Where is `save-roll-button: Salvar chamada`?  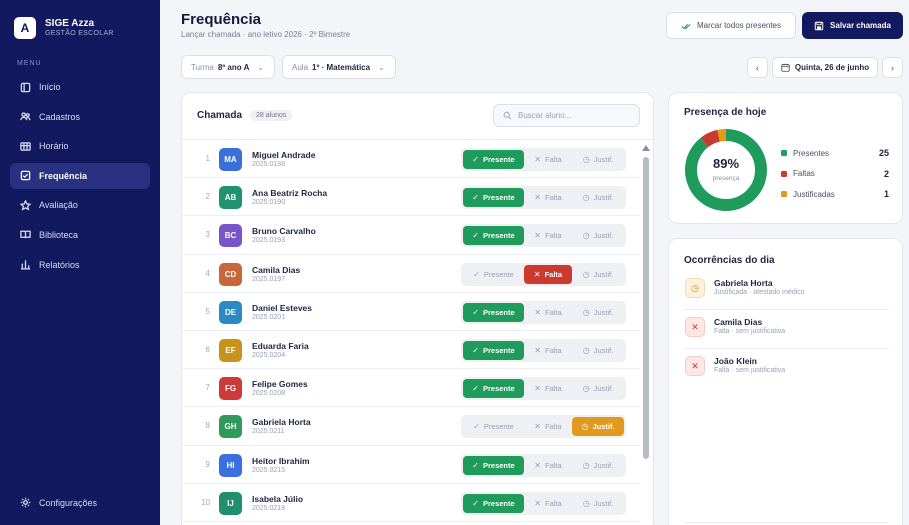 save-roll-button: Salvar chamada is located at coordinates (852, 25).